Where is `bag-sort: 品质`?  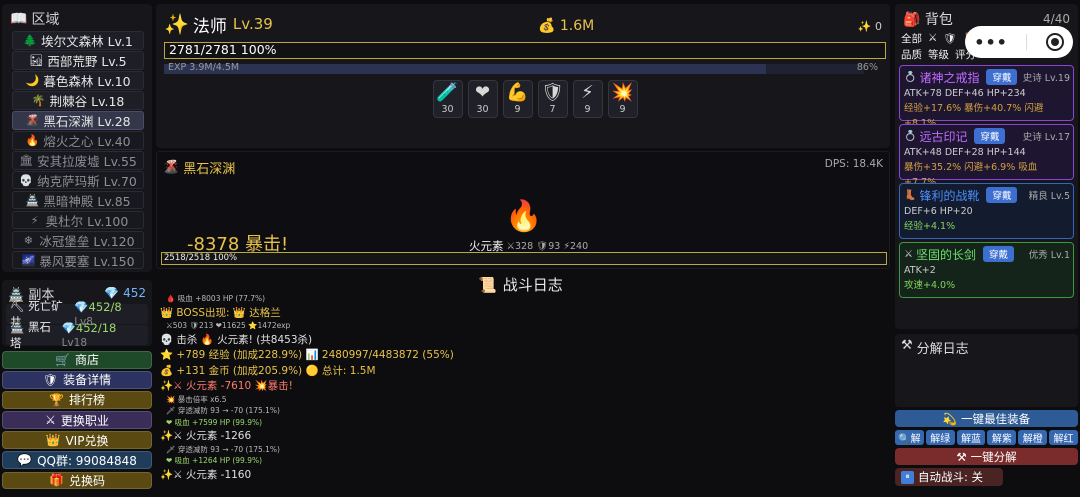 bag-sort: 品质 is located at coordinates (911, 54).